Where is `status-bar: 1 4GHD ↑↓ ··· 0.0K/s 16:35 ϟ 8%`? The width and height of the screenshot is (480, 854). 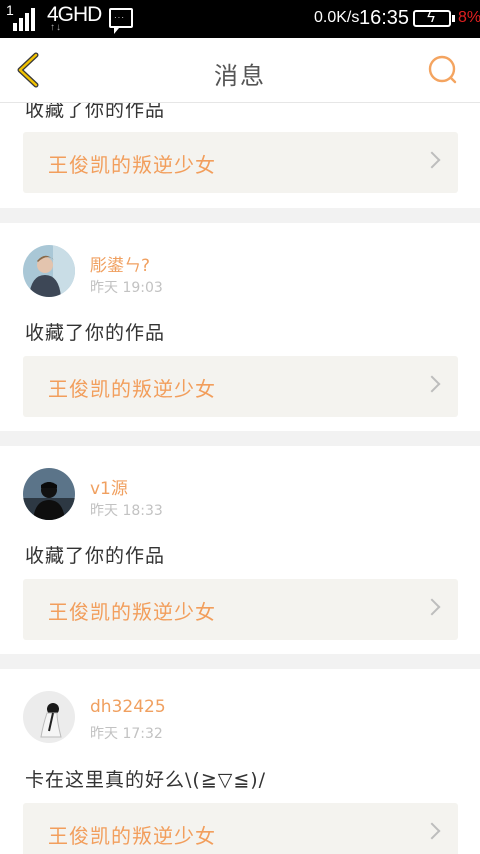 status-bar: 1 4GHD ↑↓ ··· 0.0K/s 16:35 ϟ 8% is located at coordinates (240, 19).